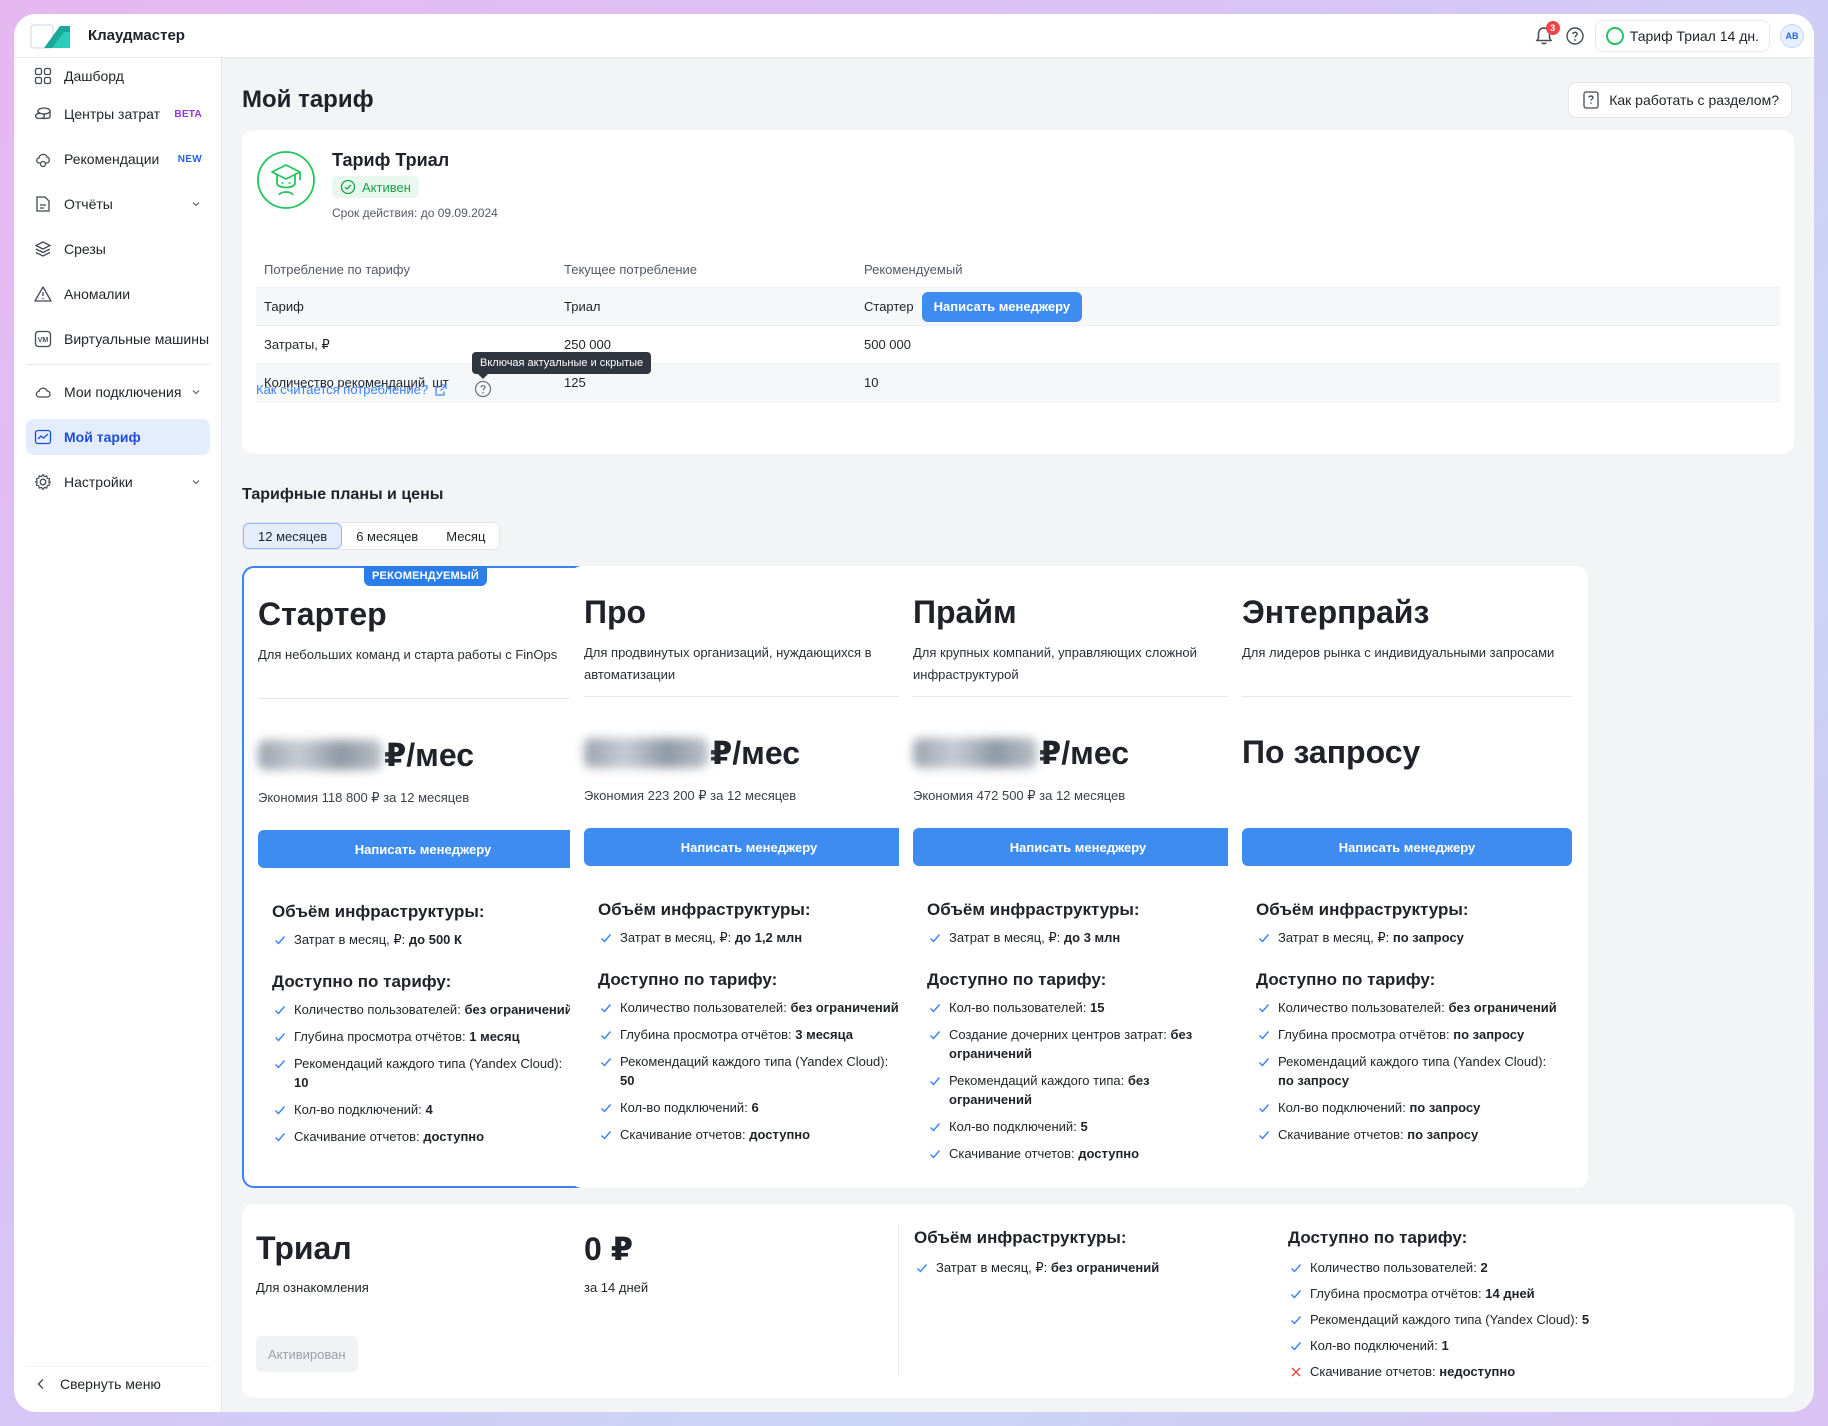 The height and width of the screenshot is (1426, 1828). What do you see at coordinates (50, 36) in the screenshot?
I see `brand-logo-icon` at bounding box center [50, 36].